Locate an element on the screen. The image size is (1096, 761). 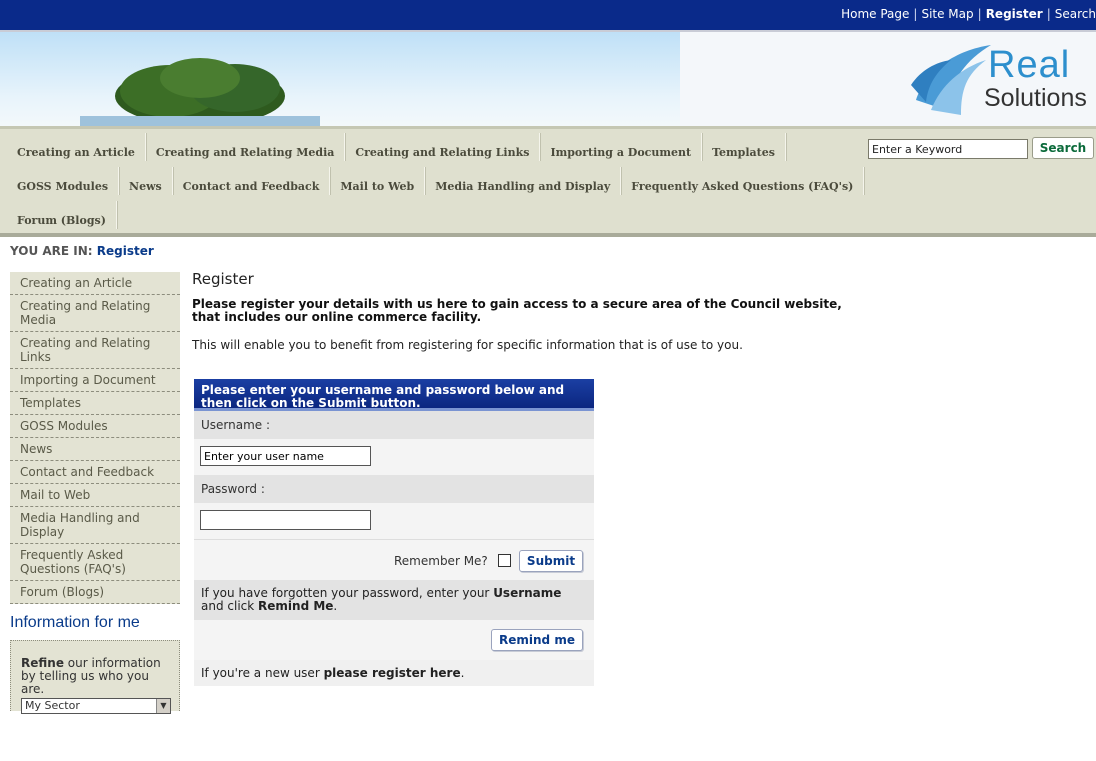
forgot-text-2: and click is located at coordinates (230, 606).